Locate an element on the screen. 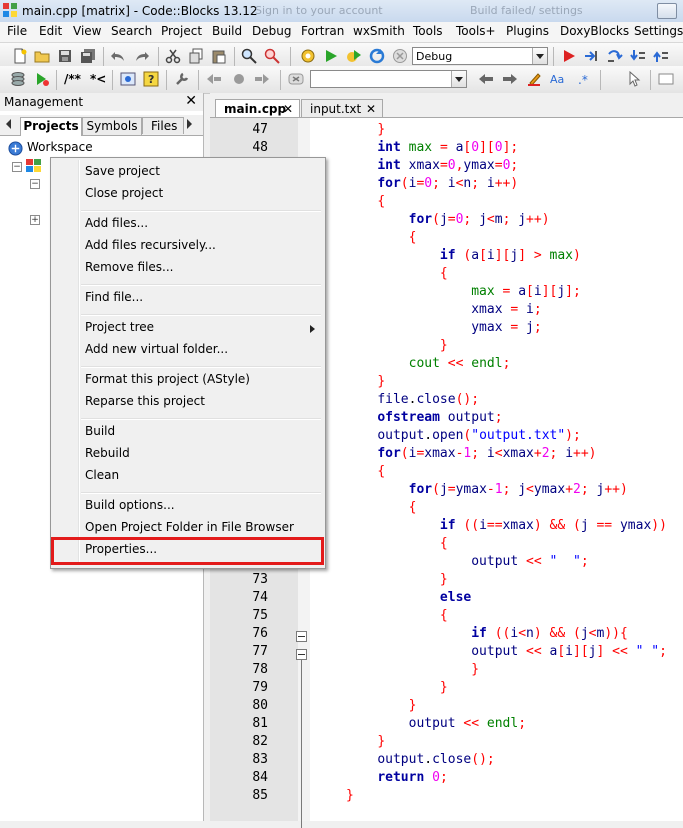 The image size is (683, 828). next-line-icon is located at coordinates (615, 56).